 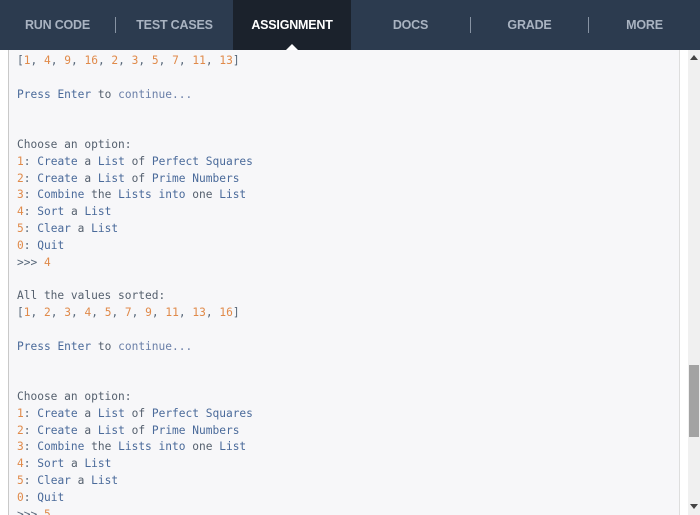 What do you see at coordinates (694, 57) in the screenshot?
I see `scroll-up-icon` at bounding box center [694, 57].